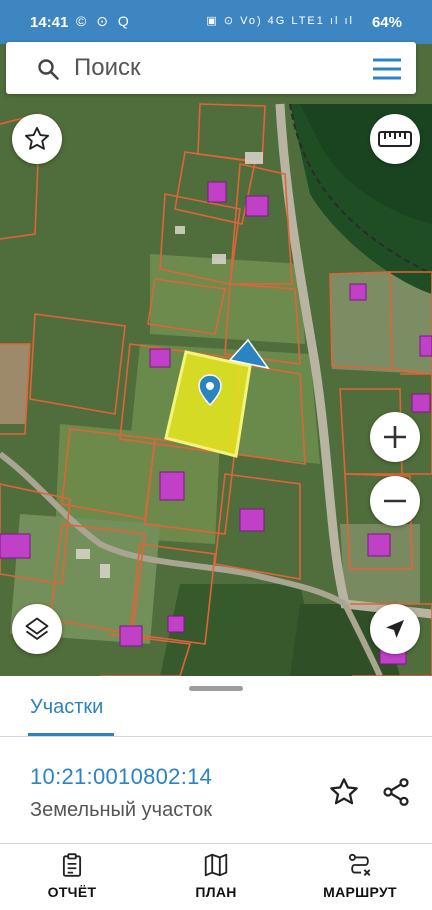  I want to click on nav-plan: ПЛАН, so click(216, 876).